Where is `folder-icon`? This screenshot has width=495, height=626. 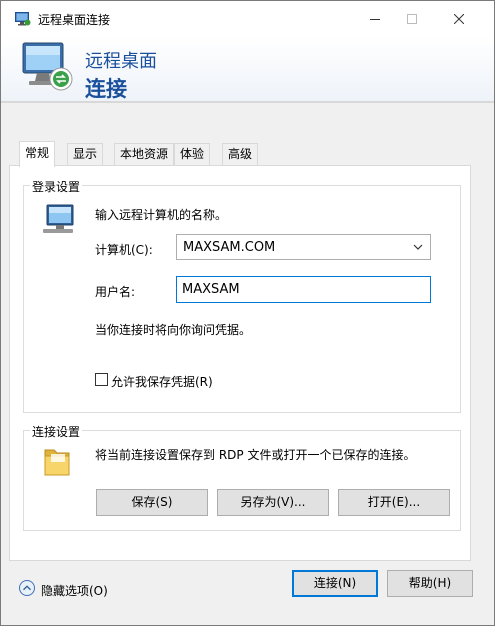
folder-icon is located at coordinates (57, 462).